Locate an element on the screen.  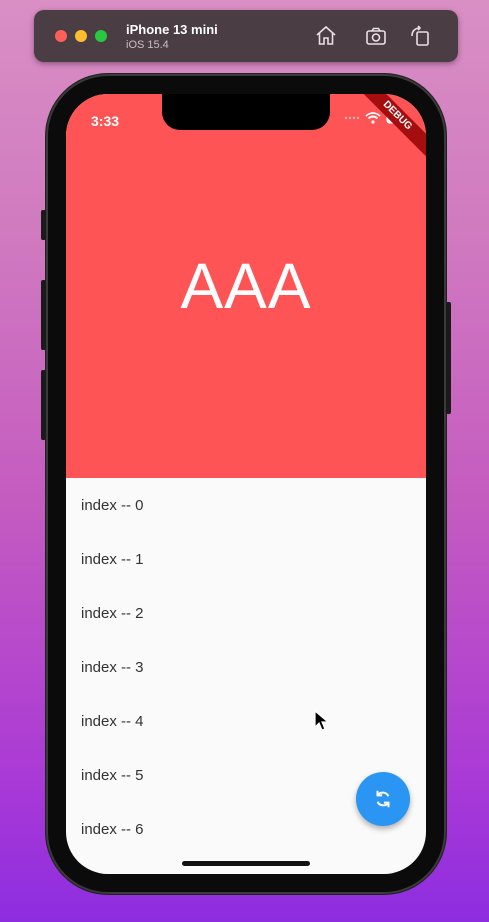
home-icon is located at coordinates (326, 35).